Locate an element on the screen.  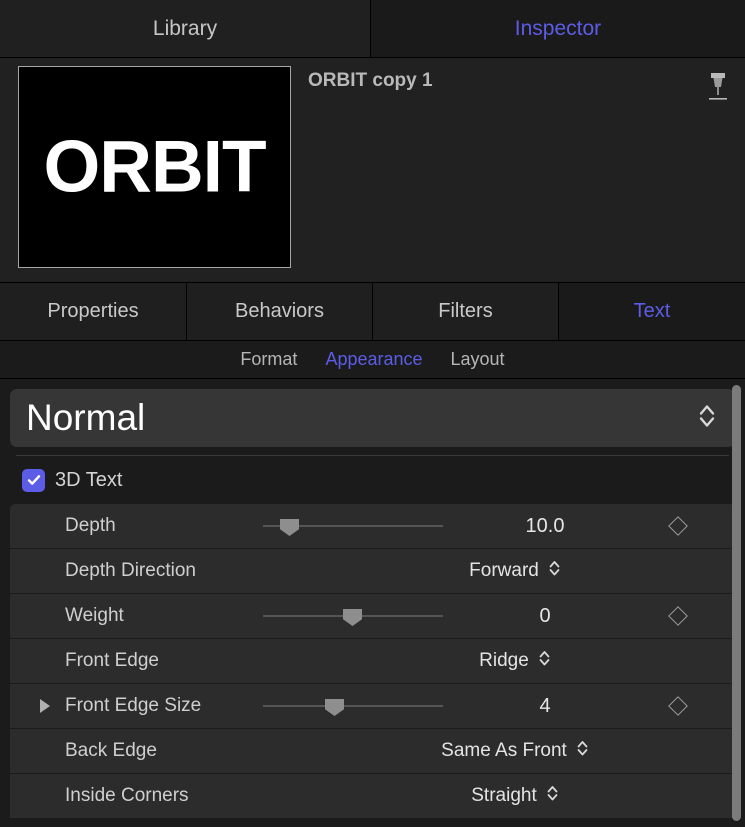
row-back-edge: Back Edge Same As Front is located at coordinates (372, 751).